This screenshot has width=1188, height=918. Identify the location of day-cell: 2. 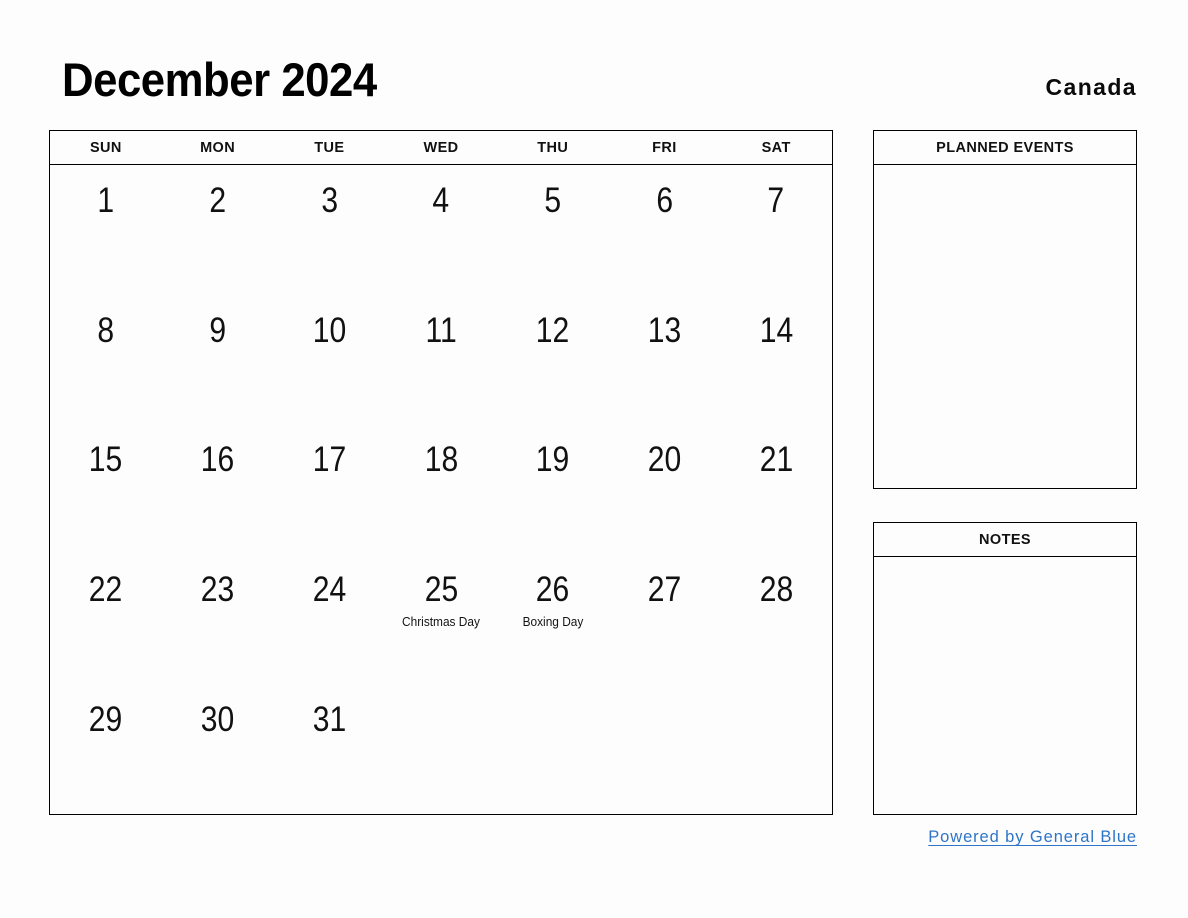
(218, 230).